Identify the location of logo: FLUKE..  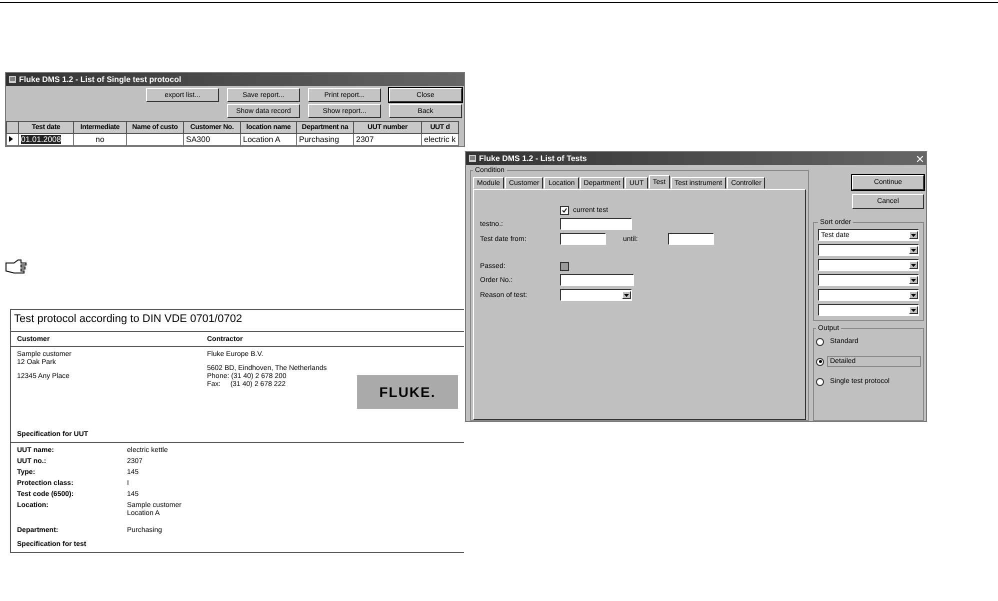
(407, 392).